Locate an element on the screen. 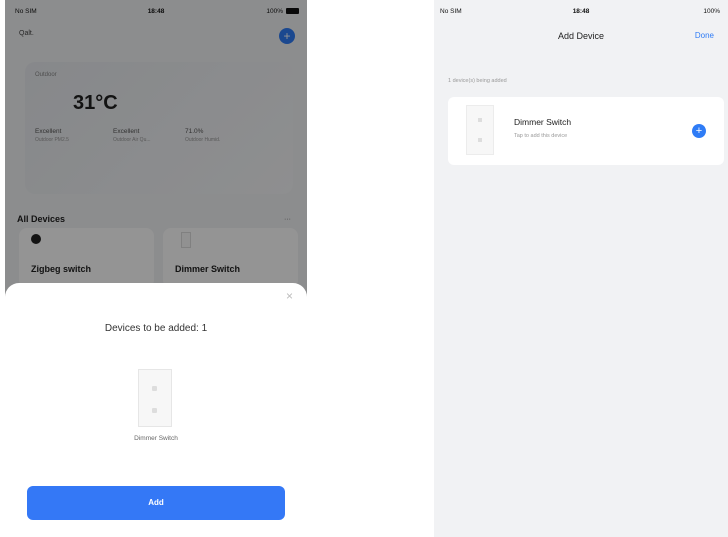  sheet-device-name: Dimmer Switch is located at coordinates (156, 438).